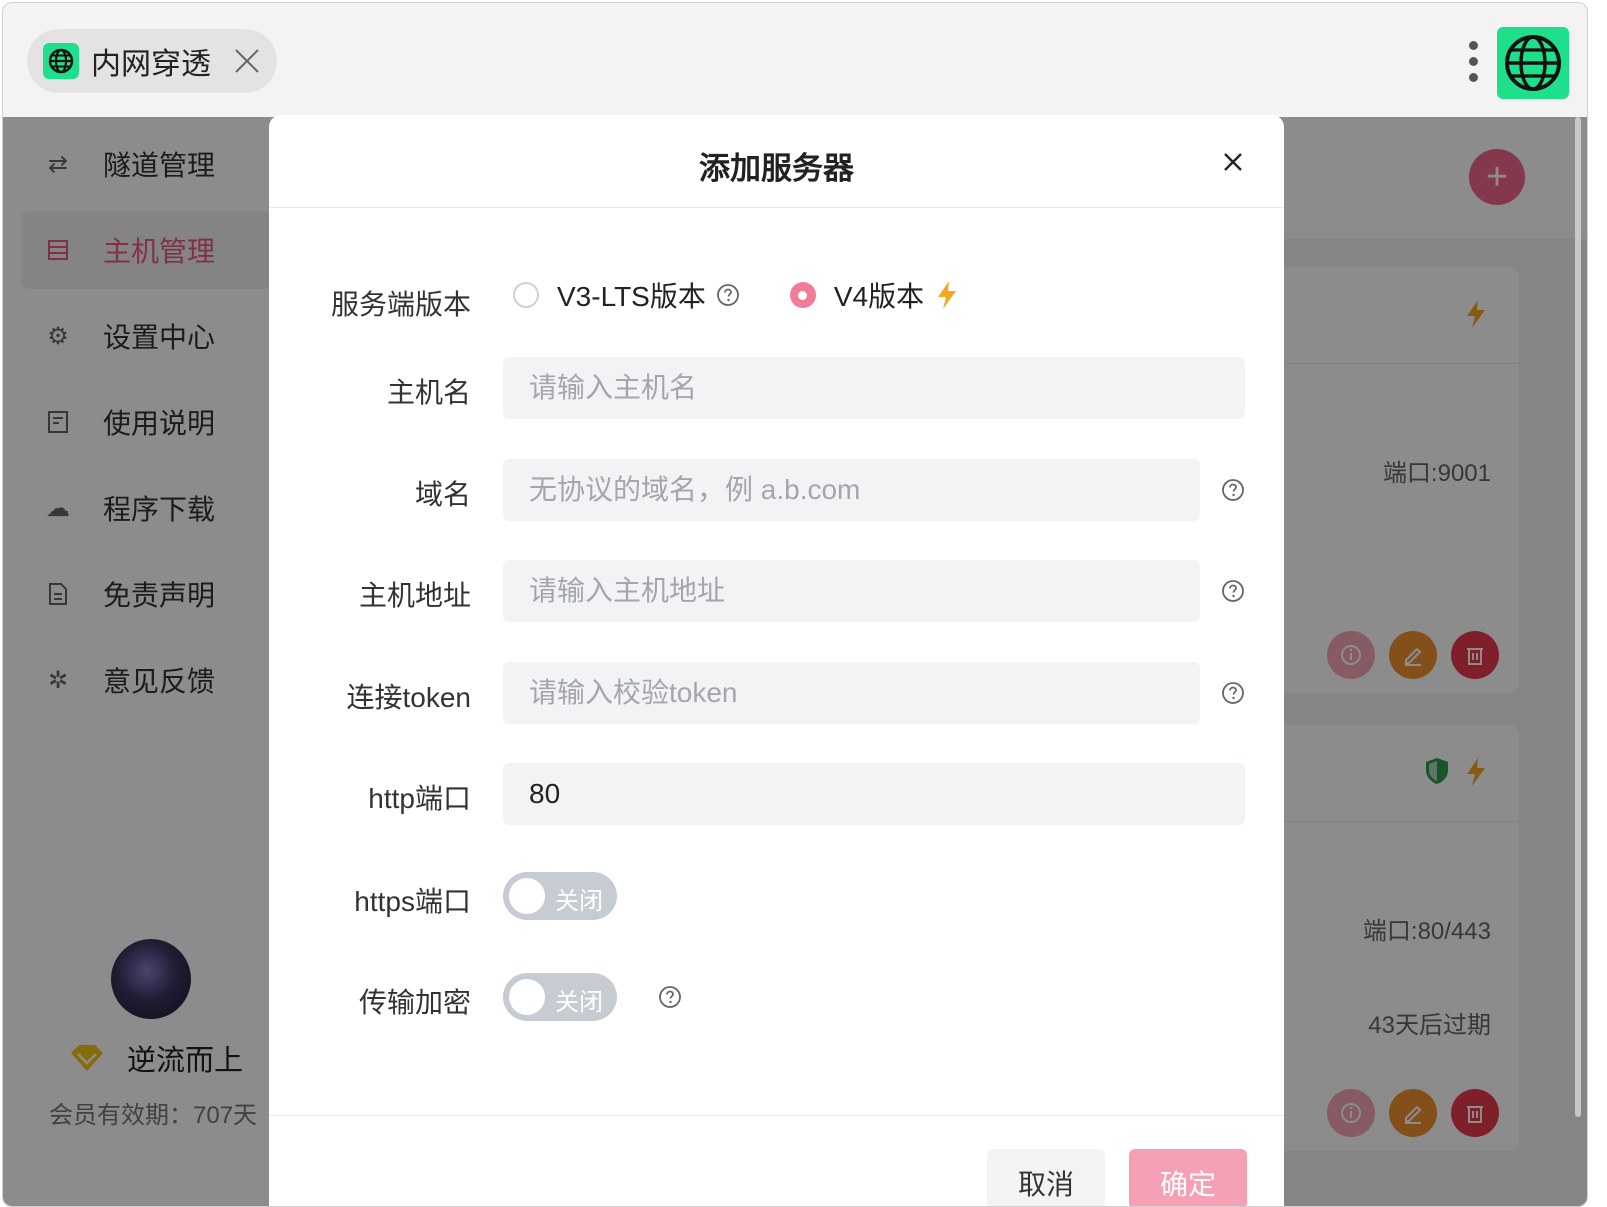  Describe the element at coordinates (419, 798) in the screenshot. I see `field-label: http端口` at that location.